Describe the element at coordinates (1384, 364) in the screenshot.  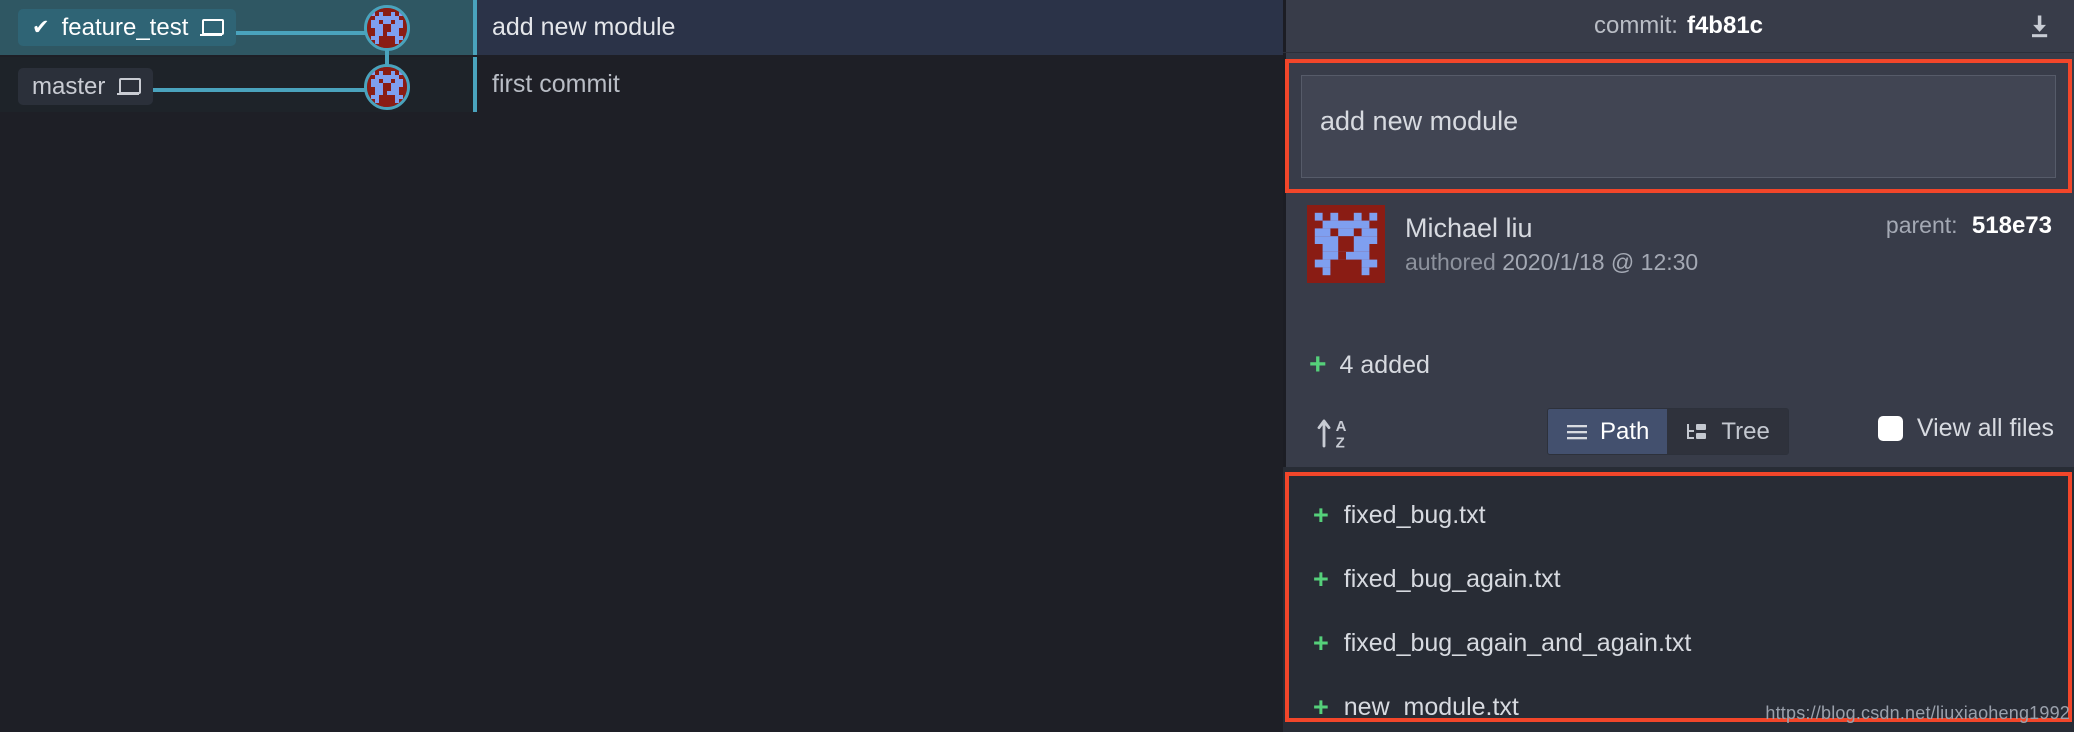
I see `files-added-count: 4 added` at that location.